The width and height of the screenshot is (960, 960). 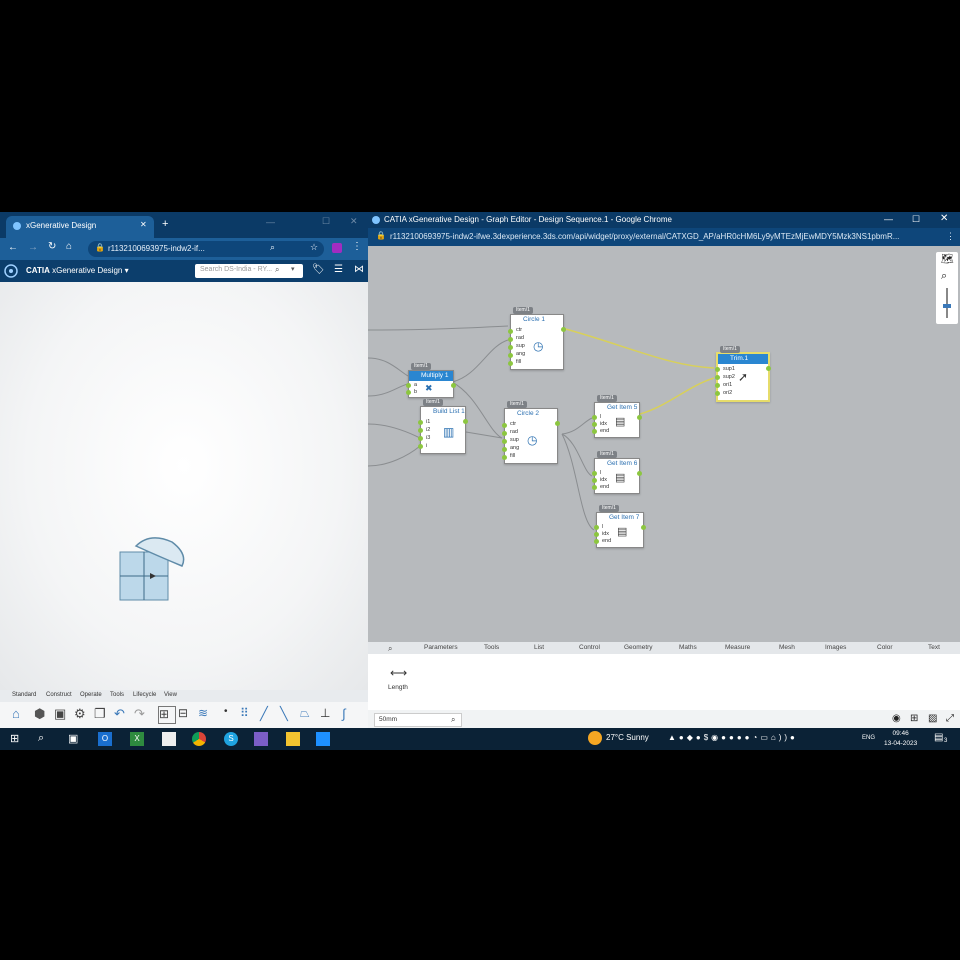 What do you see at coordinates (142, 714) in the screenshot?
I see `redo-icon: ↷` at bounding box center [142, 714].